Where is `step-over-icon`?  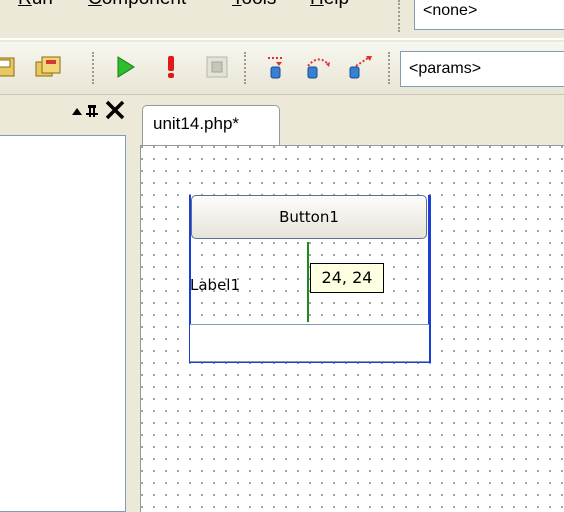 step-over-icon is located at coordinates (317, 67).